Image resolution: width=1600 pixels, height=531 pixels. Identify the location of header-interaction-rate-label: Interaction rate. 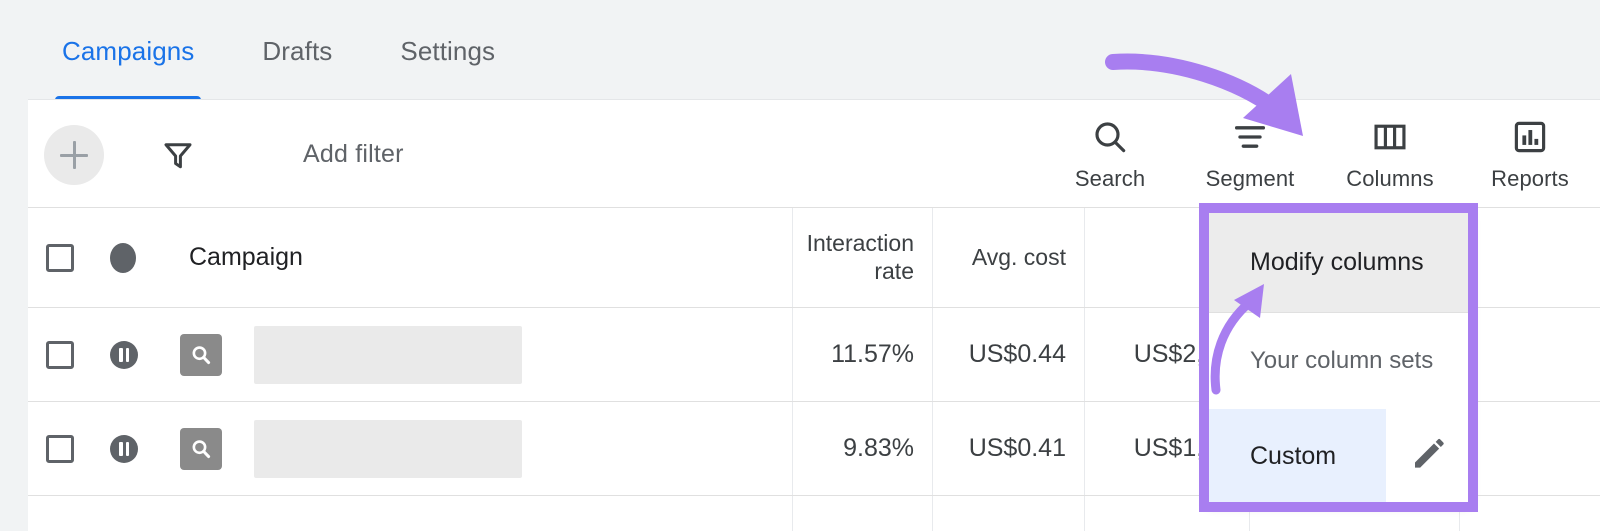
(860, 257).